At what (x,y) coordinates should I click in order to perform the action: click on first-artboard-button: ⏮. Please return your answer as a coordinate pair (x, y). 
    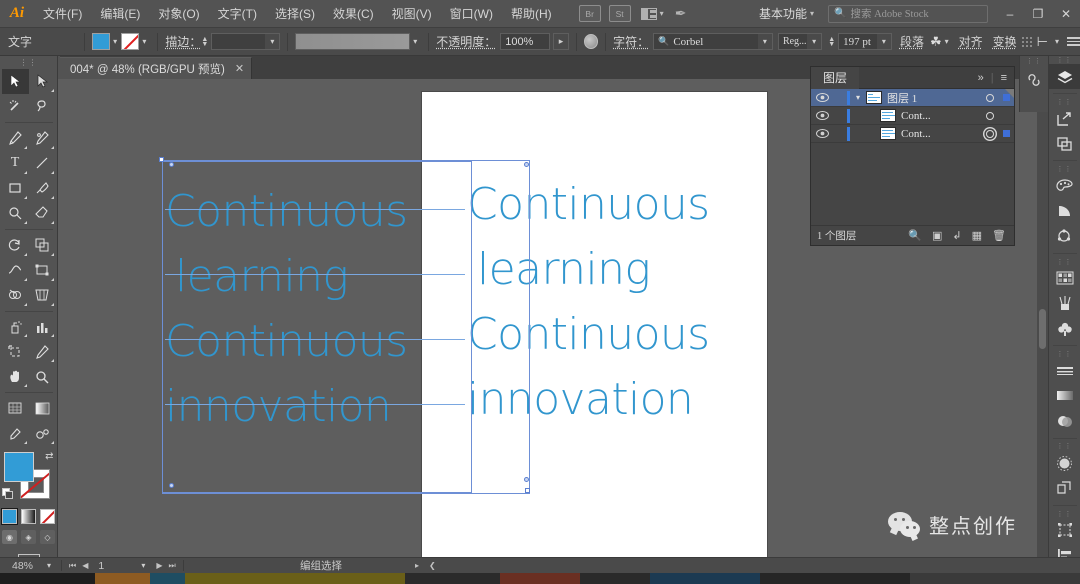
    Looking at the image, I should click on (72, 566).